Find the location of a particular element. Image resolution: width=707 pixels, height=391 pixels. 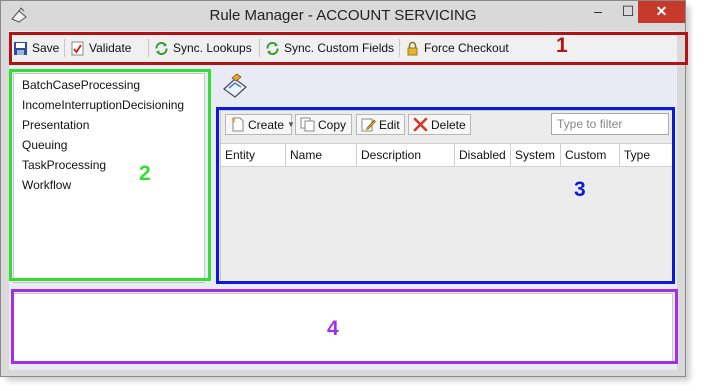

callout-number-1: 1 is located at coordinates (562, 45).